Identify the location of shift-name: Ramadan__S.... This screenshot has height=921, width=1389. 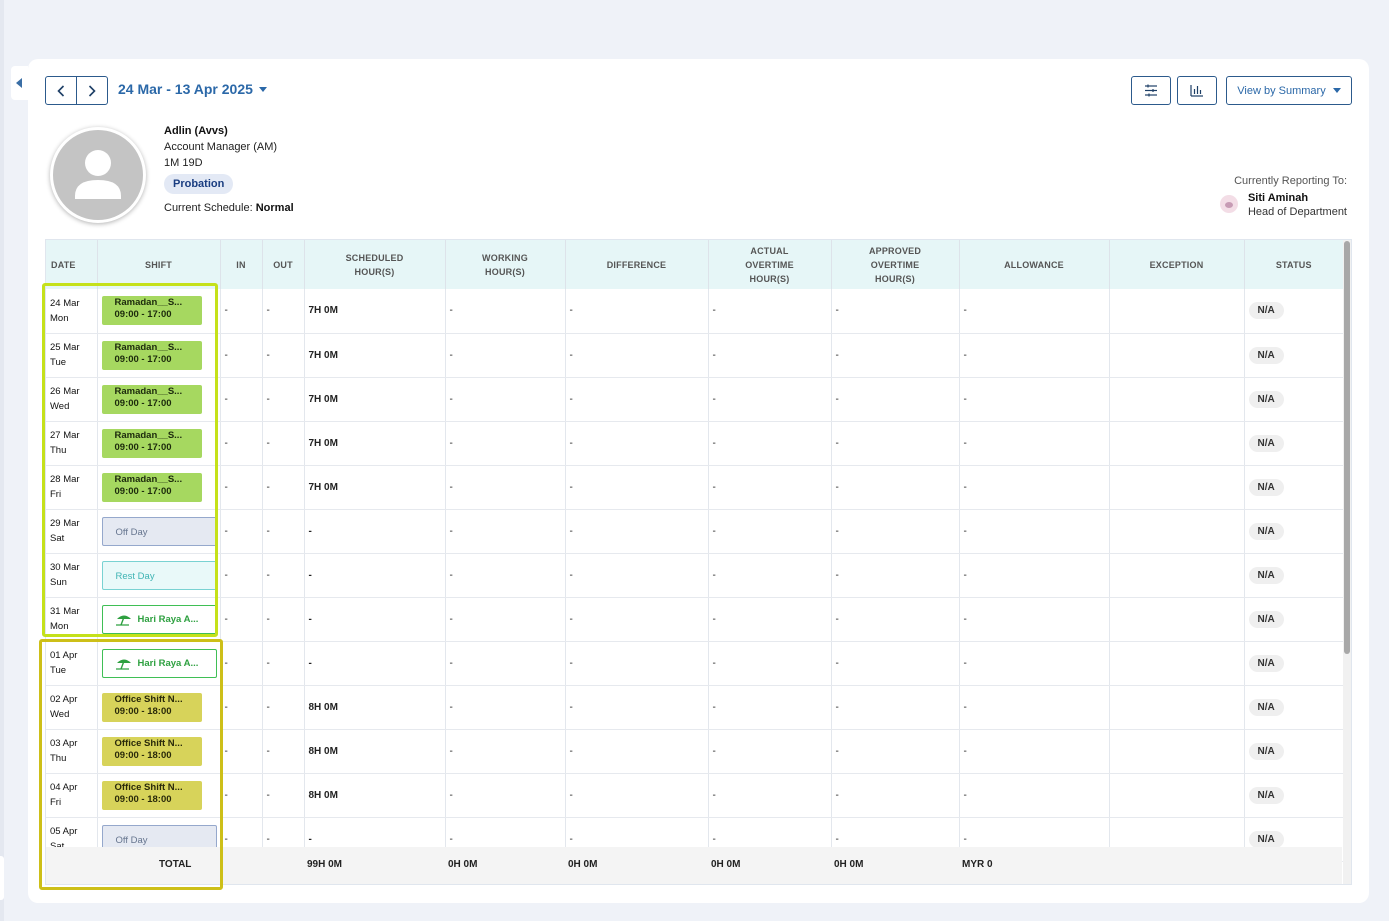
(148, 347).